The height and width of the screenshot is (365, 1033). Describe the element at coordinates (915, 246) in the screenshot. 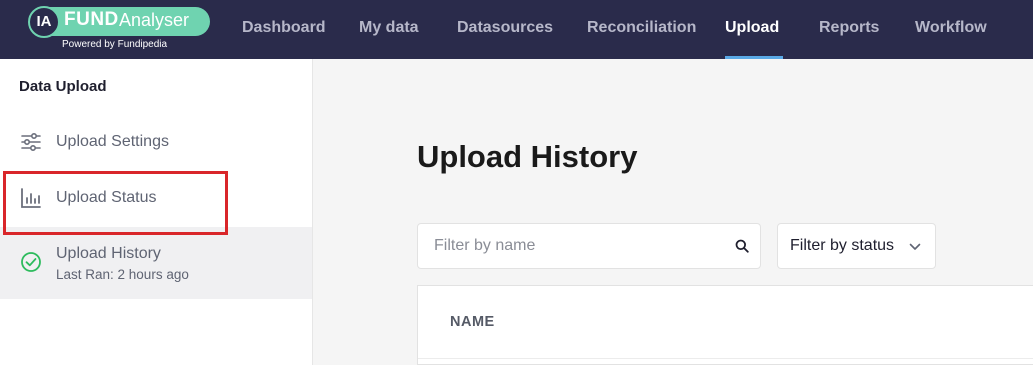

I see `chevron-down-icon` at that location.